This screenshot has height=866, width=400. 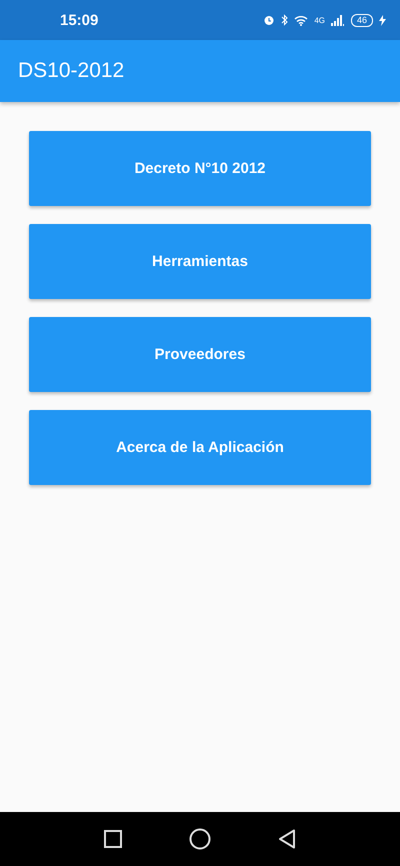 What do you see at coordinates (200, 447) in the screenshot?
I see `menu-button: Acerca de la Aplicación` at bounding box center [200, 447].